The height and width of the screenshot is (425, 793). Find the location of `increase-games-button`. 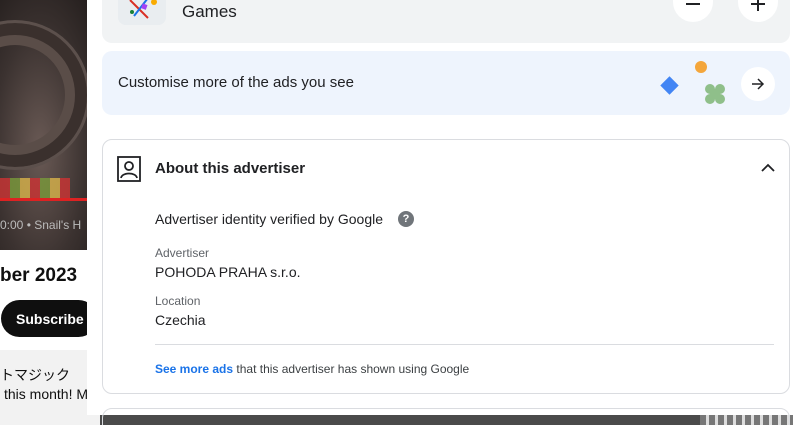

increase-games-button is located at coordinates (758, 11).